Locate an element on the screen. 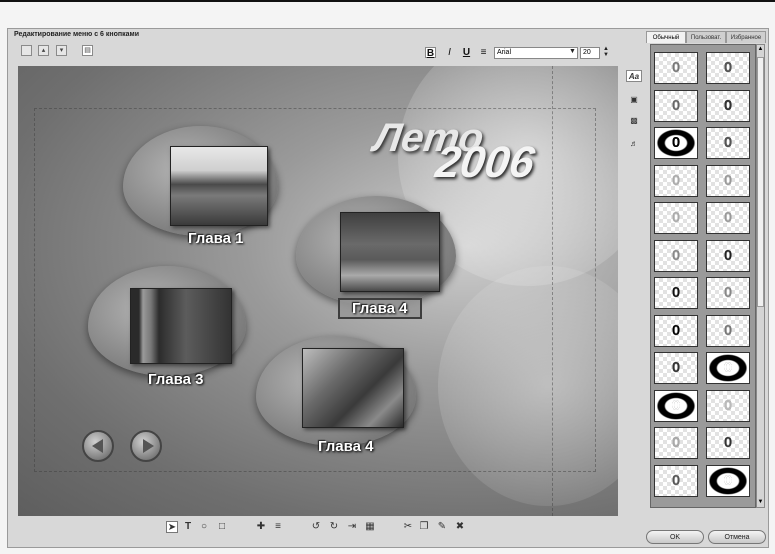 The image size is (775, 554). font-dropdown-icon: ▼ is located at coordinates (572, 51).